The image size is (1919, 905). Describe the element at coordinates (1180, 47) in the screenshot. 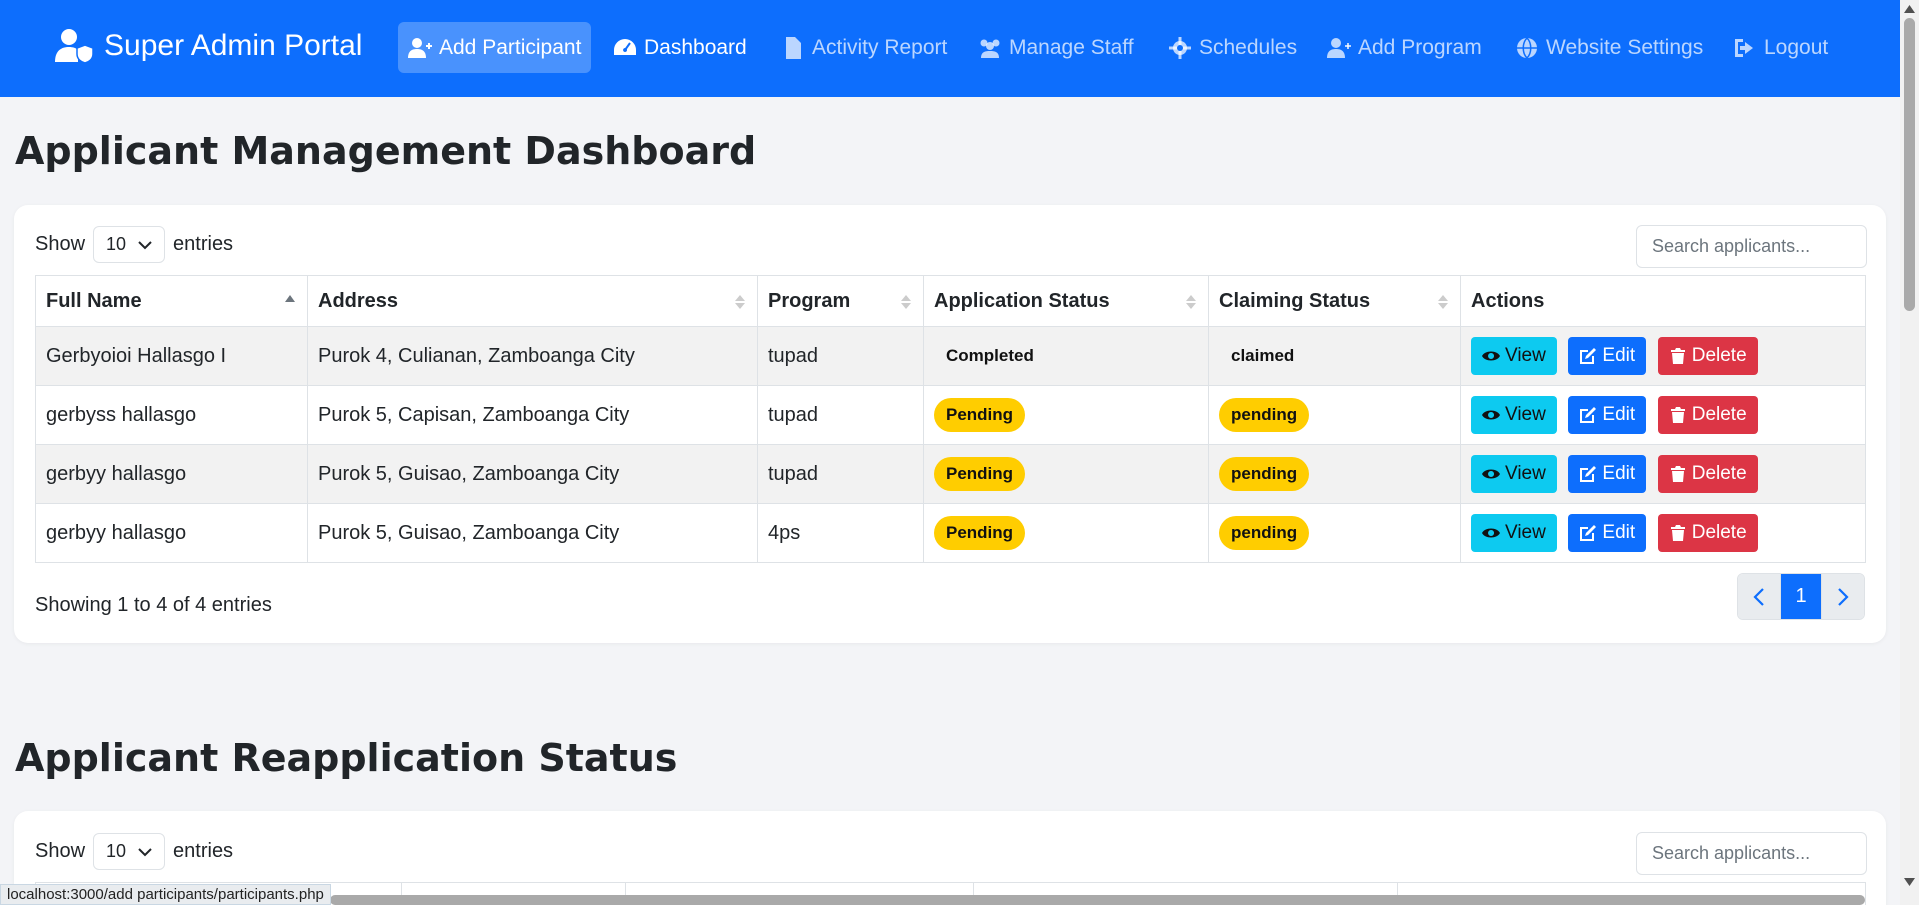

I see `gear-icon` at that location.